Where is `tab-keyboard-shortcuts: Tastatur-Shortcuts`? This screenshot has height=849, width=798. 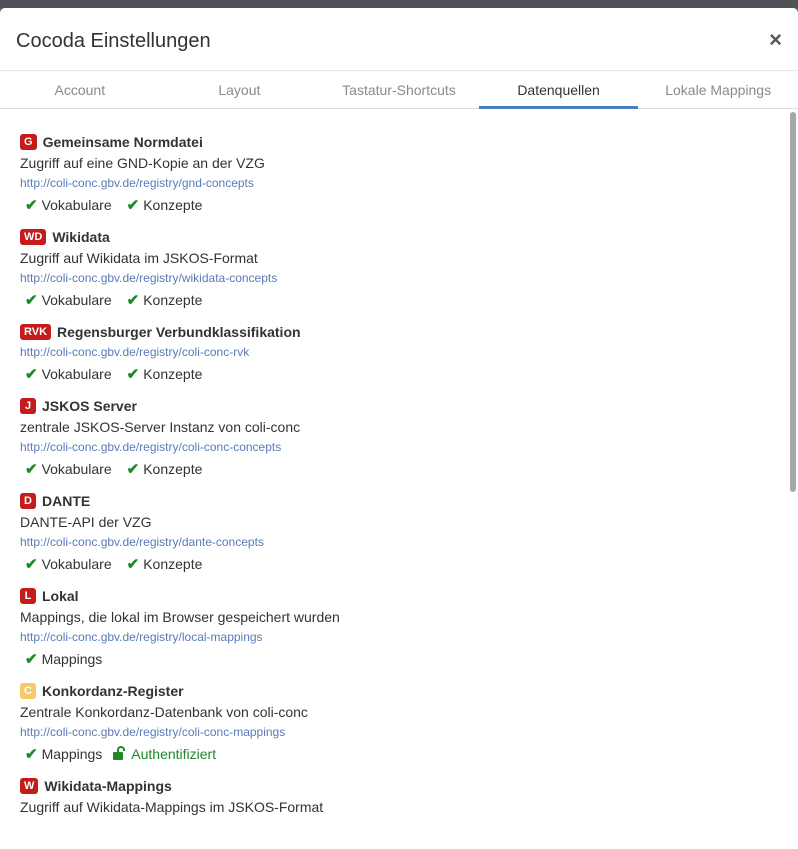 tab-keyboard-shortcuts: Tastatur-Shortcuts is located at coordinates (399, 89).